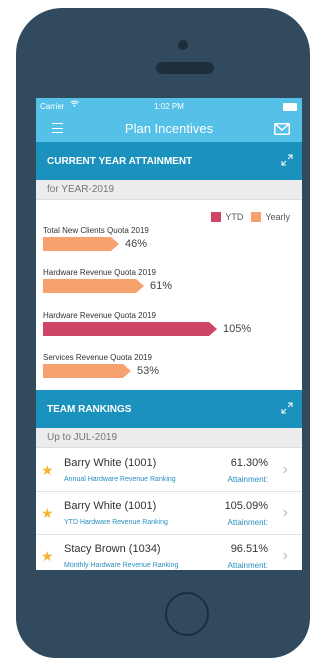 This screenshot has width=326, height=658. I want to click on chart-legend: YTD Yearly, so click(246, 217).